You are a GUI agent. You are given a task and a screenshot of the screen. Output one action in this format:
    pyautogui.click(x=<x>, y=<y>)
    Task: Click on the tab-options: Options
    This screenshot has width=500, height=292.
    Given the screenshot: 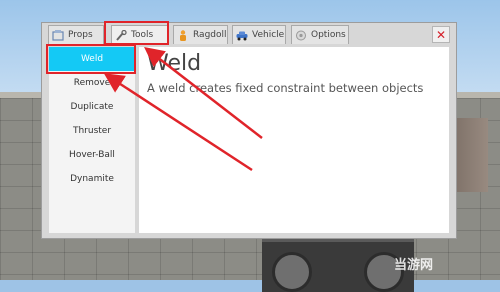 What is the action you would take?
    pyautogui.click(x=320, y=34)
    